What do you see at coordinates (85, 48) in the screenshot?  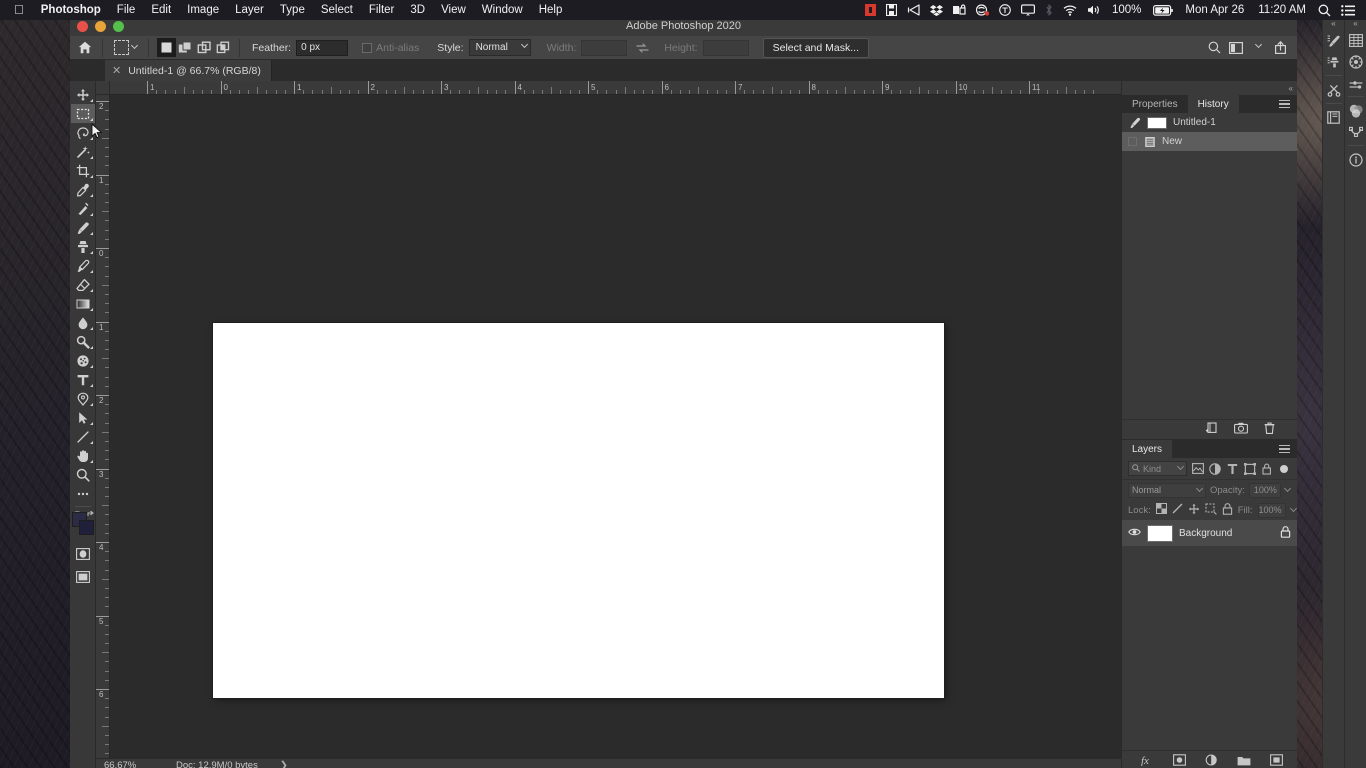 I see `home-icon` at bounding box center [85, 48].